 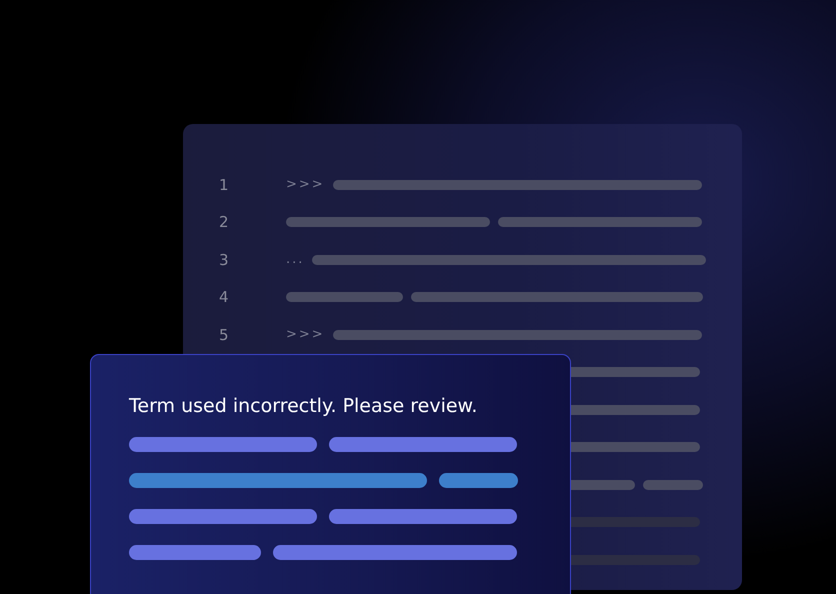 What do you see at coordinates (224, 222) in the screenshot?
I see `line-number: 2` at bounding box center [224, 222].